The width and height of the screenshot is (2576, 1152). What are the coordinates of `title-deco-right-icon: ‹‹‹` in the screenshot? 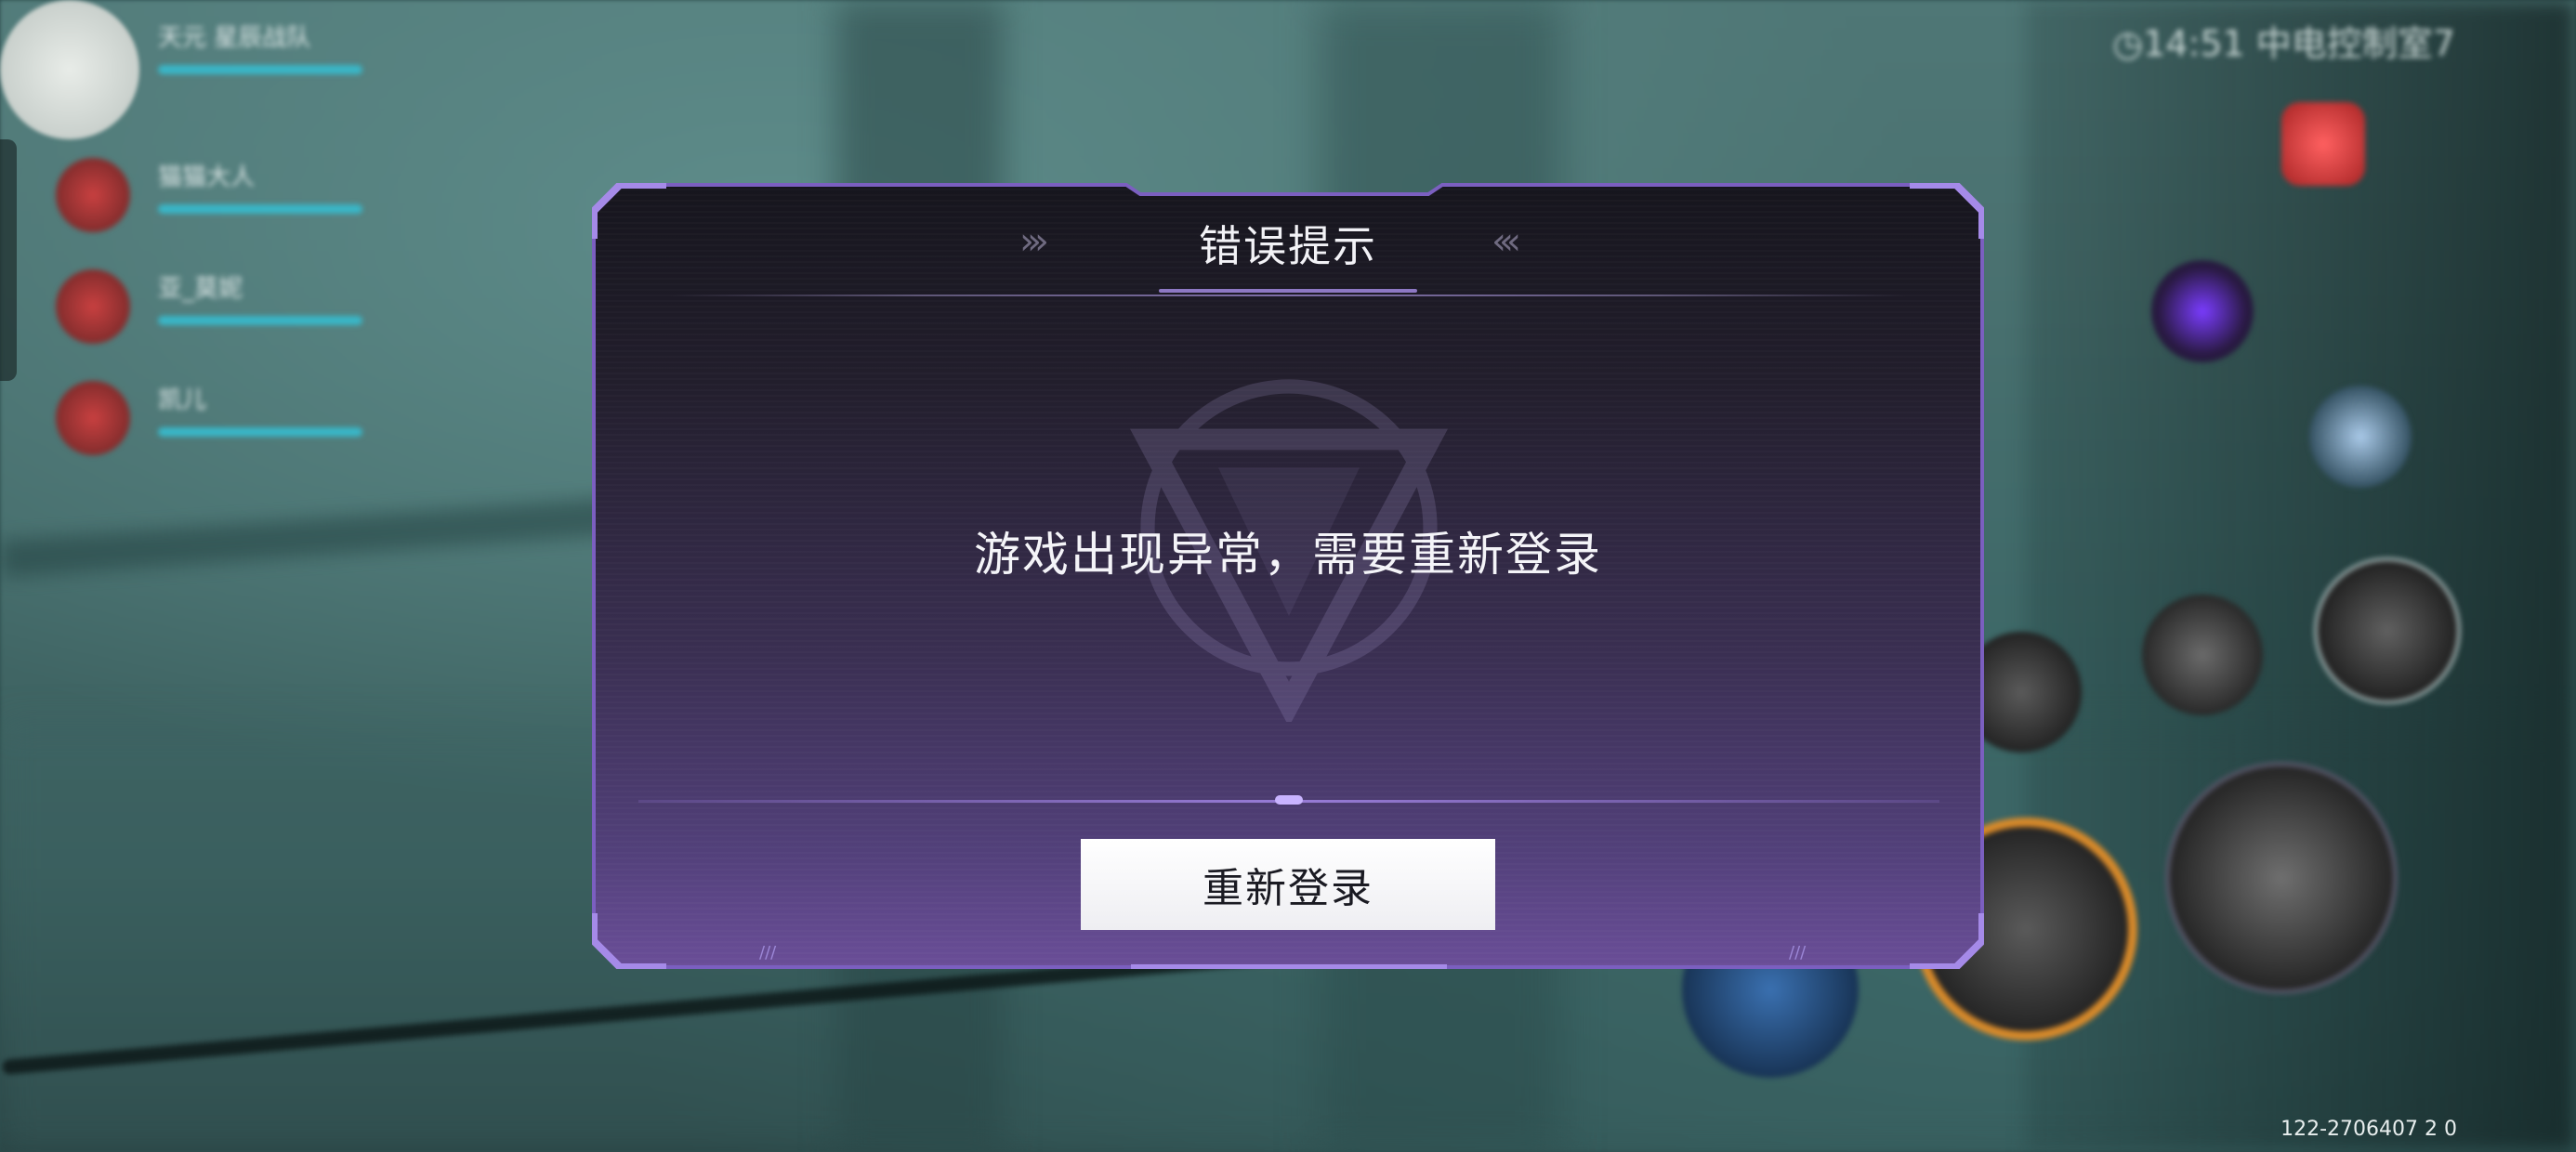 It's located at (1506, 241).